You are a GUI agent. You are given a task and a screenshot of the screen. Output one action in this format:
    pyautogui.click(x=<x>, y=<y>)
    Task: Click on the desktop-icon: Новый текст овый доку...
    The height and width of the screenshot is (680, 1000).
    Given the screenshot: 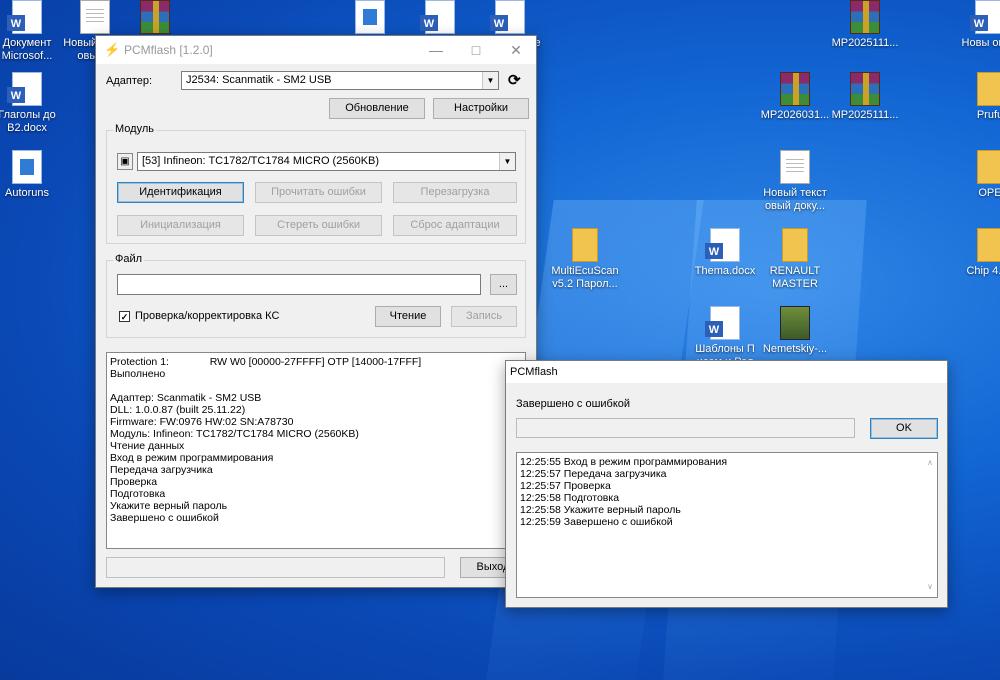 What is the action you would take?
    pyautogui.click(x=795, y=181)
    